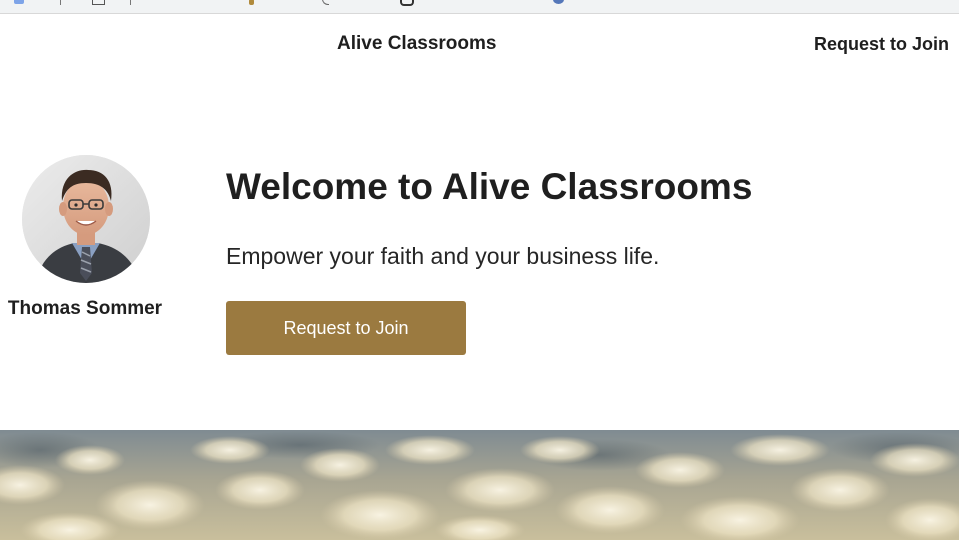 The image size is (959, 540). I want to click on request-to-join-button: Request to Join, so click(346, 328).